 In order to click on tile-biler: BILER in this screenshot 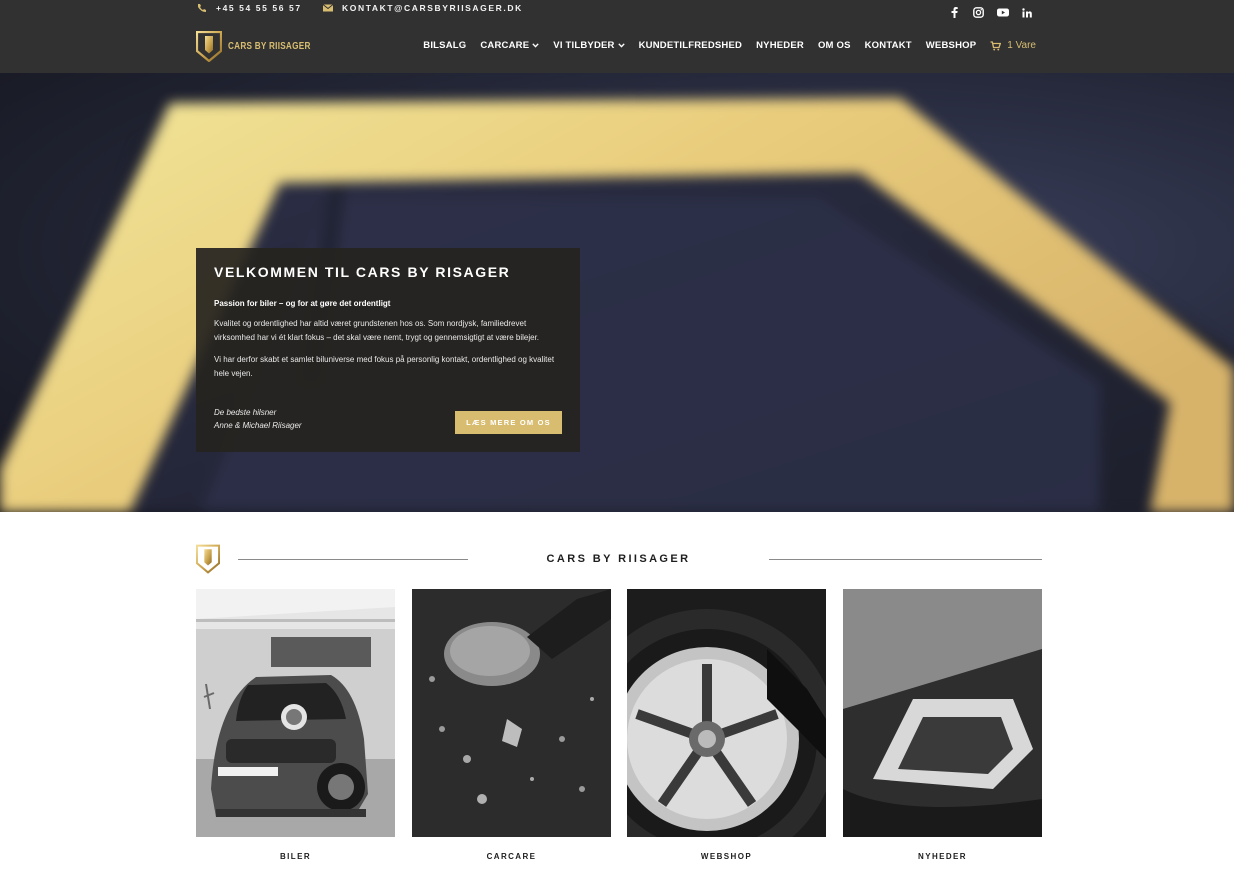, I will do `click(295, 725)`.